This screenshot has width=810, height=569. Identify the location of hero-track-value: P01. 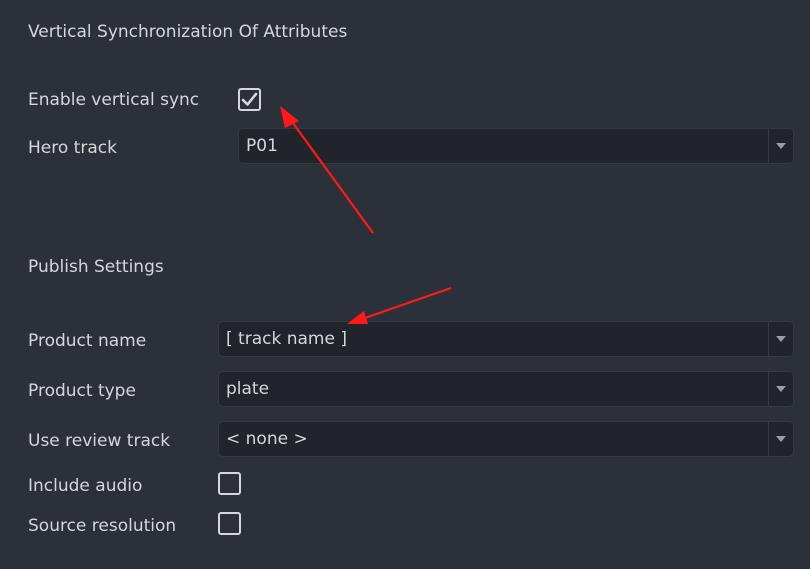
(262, 146).